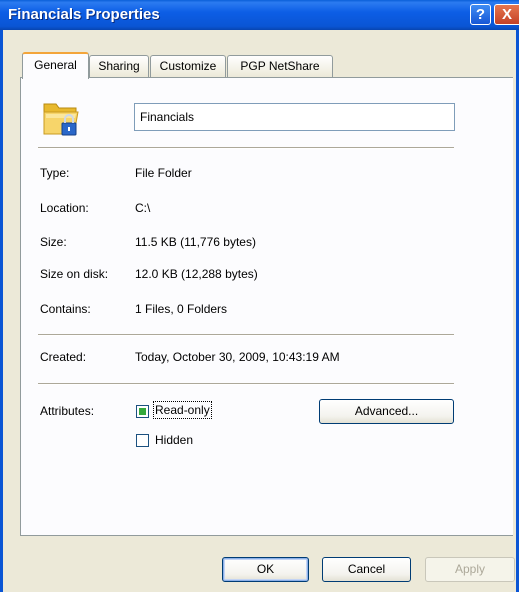 This screenshot has height=592, width=519. I want to click on ok-button: OK, so click(265, 569).